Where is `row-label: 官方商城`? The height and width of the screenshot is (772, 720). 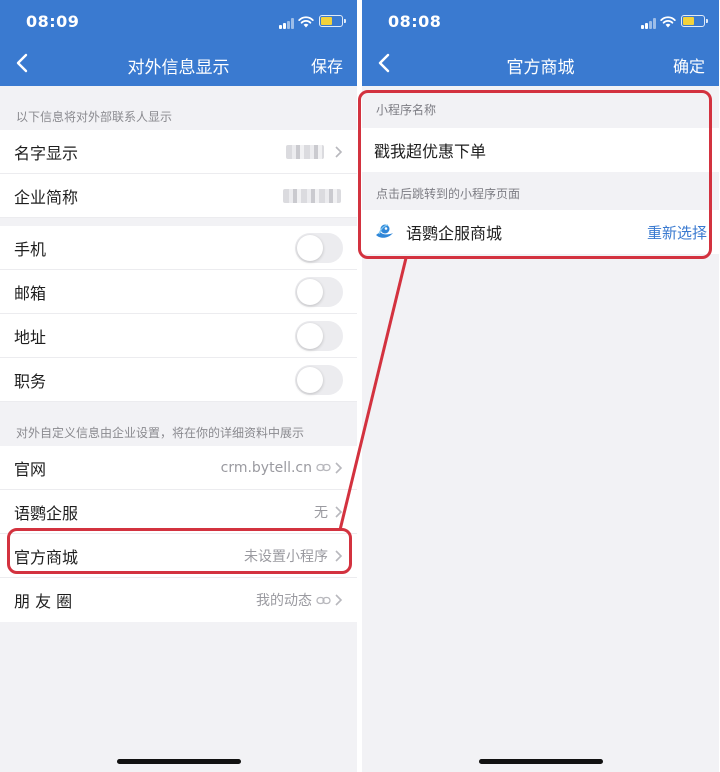
row-label: 官方商城 is located at coordinates (46, 557).